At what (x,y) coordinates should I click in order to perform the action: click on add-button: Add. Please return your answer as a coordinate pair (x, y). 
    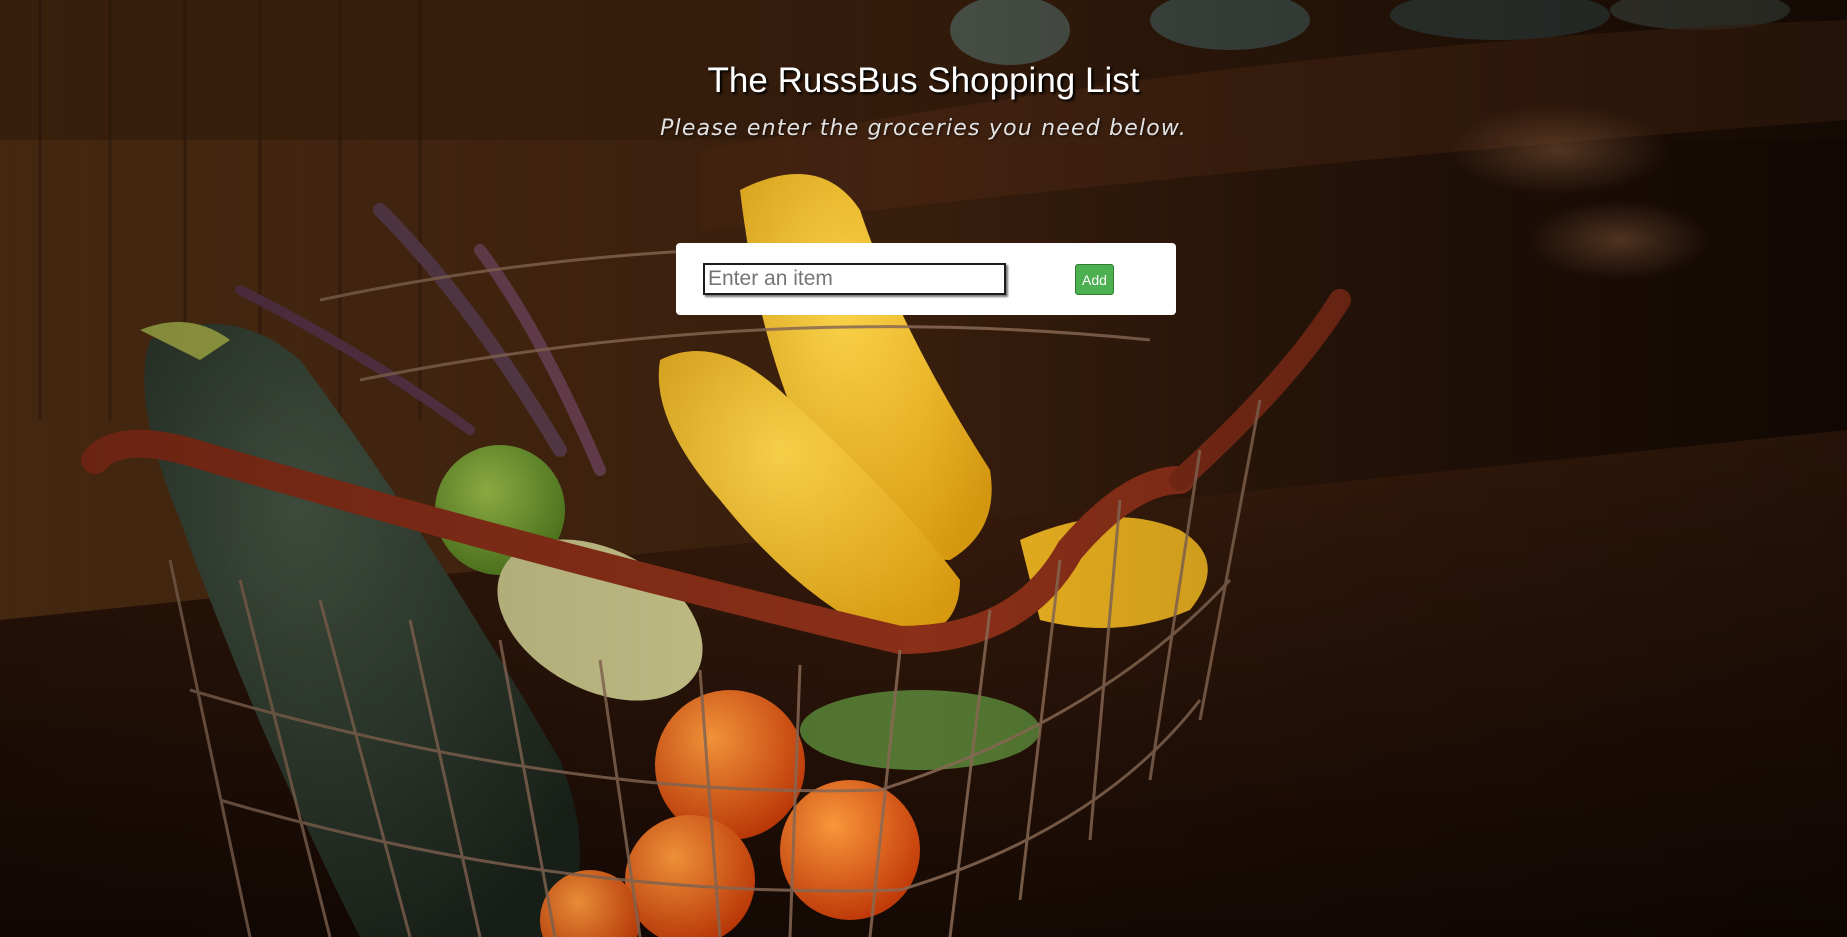
    Looking at the image, I should click on (1094, 279).